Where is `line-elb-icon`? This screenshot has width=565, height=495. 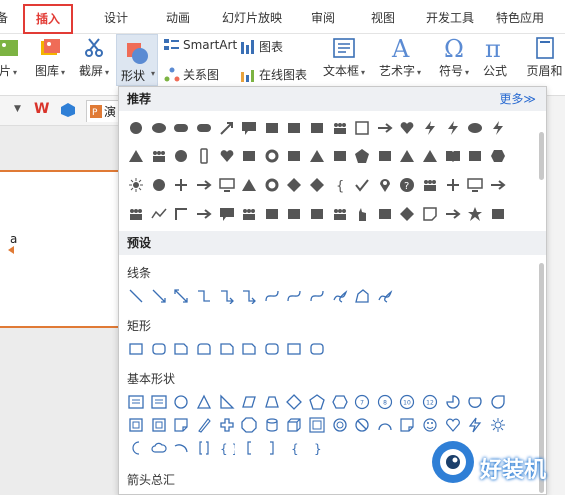
line-elb-icon is located at coordinates (204, 296).